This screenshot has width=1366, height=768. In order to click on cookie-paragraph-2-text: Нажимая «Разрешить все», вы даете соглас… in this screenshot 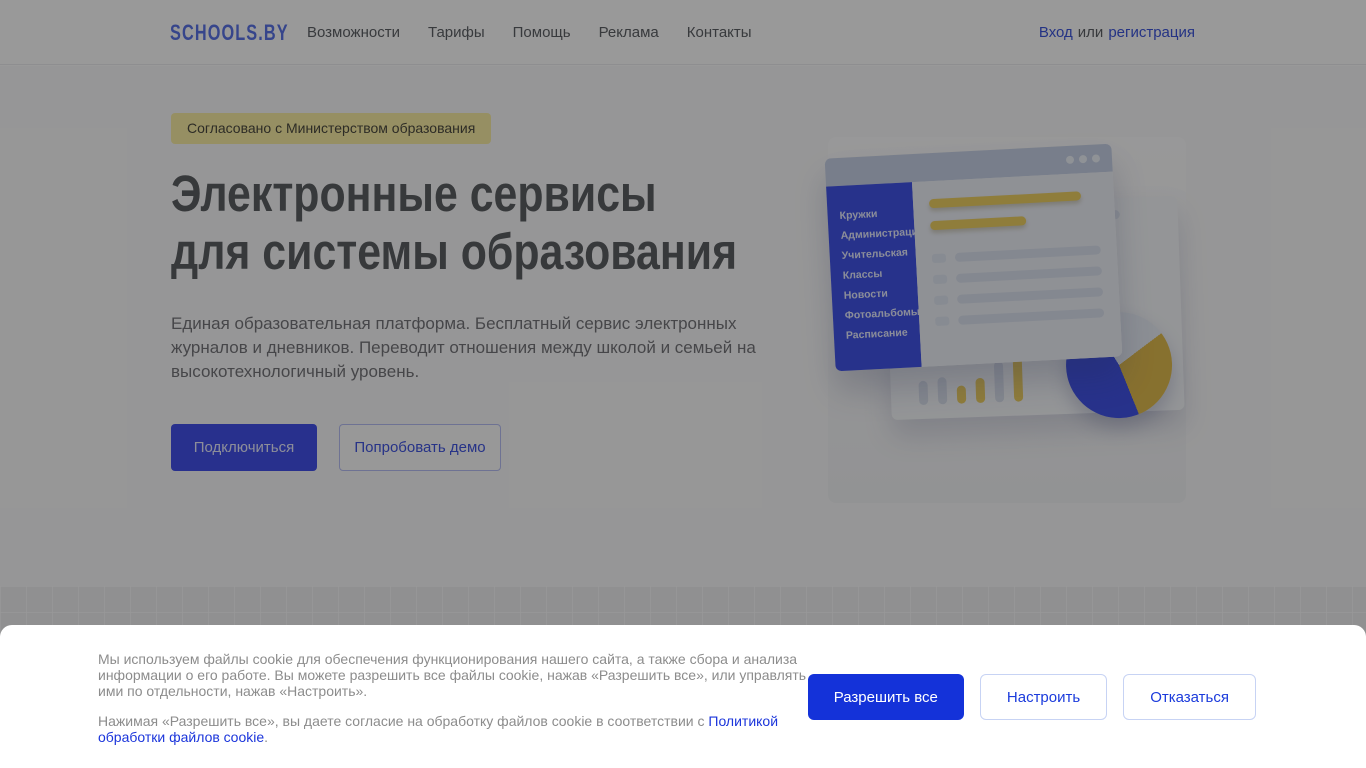, I will do `click(403, 721)`.